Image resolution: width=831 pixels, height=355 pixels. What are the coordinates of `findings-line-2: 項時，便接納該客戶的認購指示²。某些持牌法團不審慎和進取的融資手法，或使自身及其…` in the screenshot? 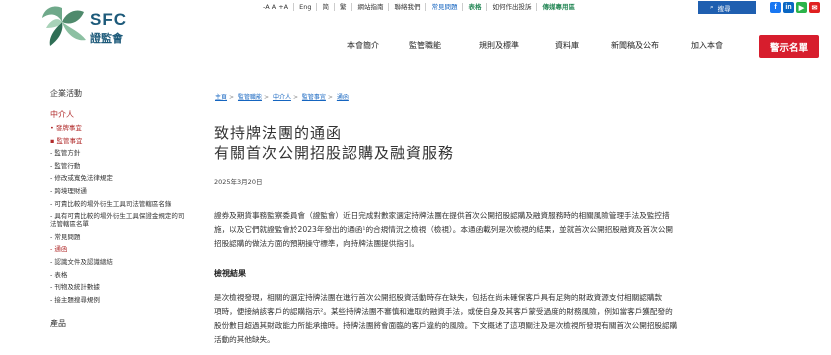 It's located at (443, 311).